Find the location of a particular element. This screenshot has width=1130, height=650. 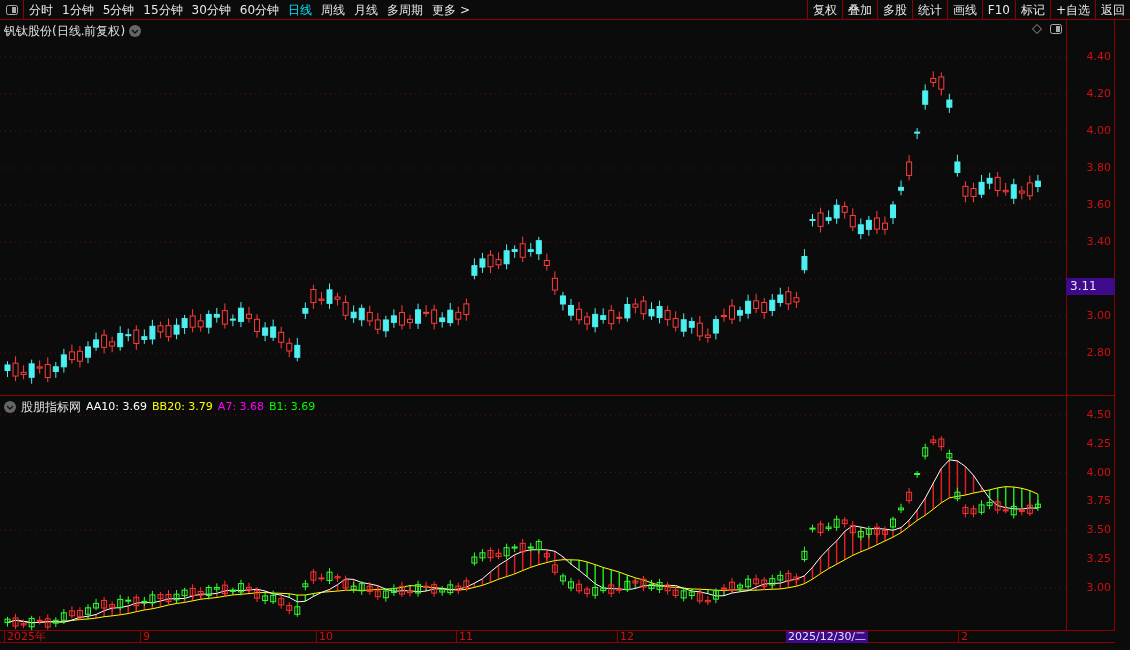

date-label: 12 is located at coordinates (625, 637).